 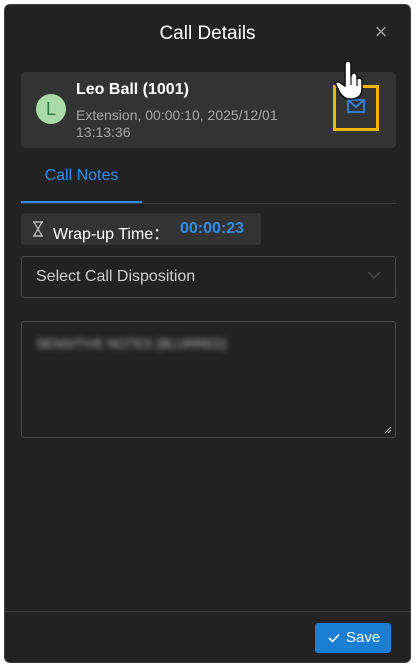 What do you see at coordinates (208, 277) in the screenshot?
I see `call-disposition-select: Select Call Disposition` at bounding box center [208, 277].